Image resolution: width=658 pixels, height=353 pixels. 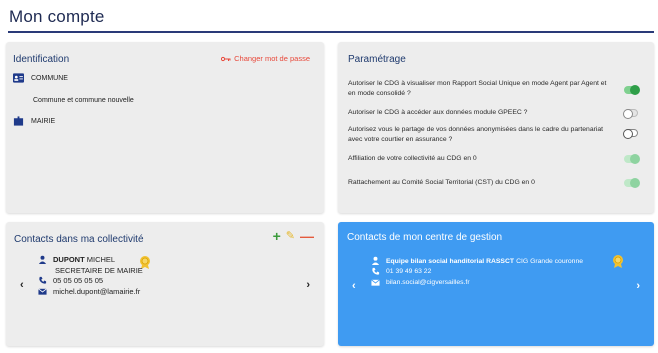 I want to click on medal-icon, so click(x=618, y=261).